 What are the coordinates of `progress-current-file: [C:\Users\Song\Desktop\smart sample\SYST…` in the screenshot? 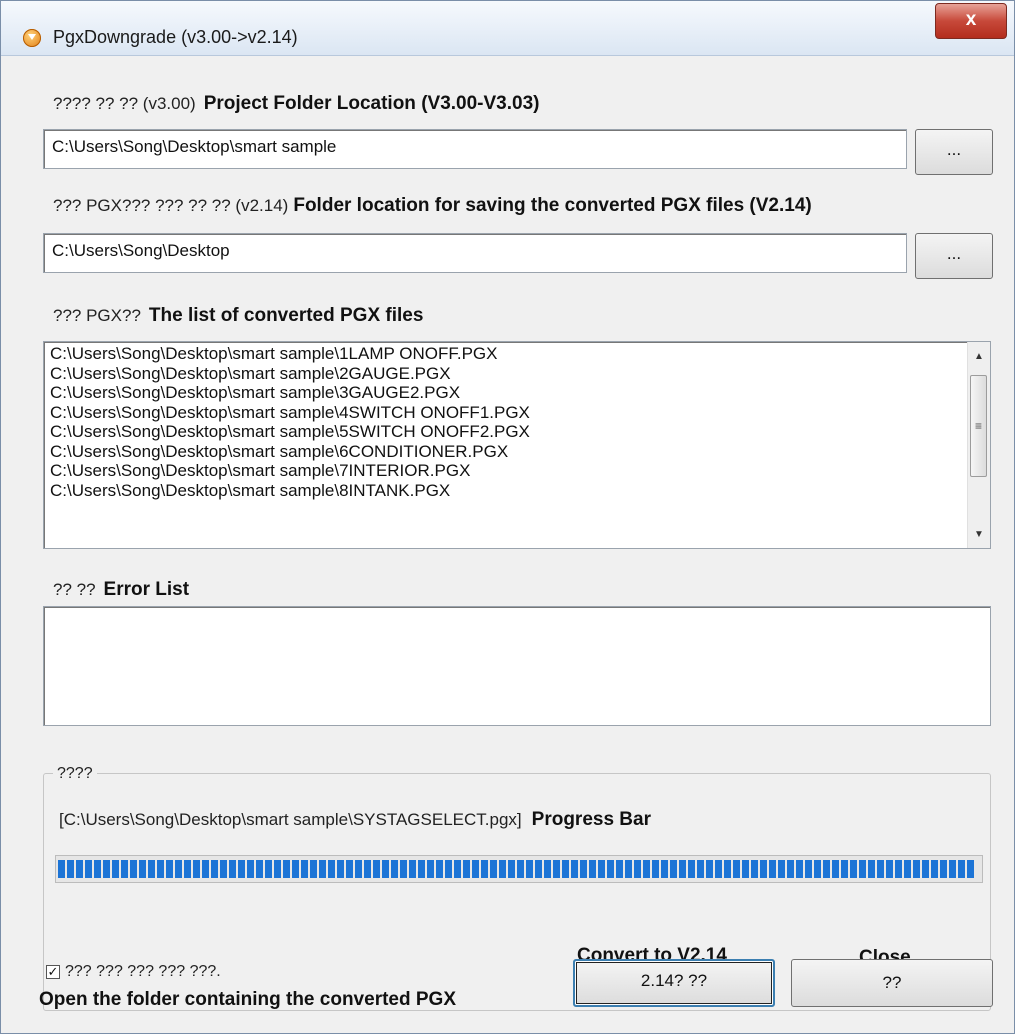 It's located at (290, 819).